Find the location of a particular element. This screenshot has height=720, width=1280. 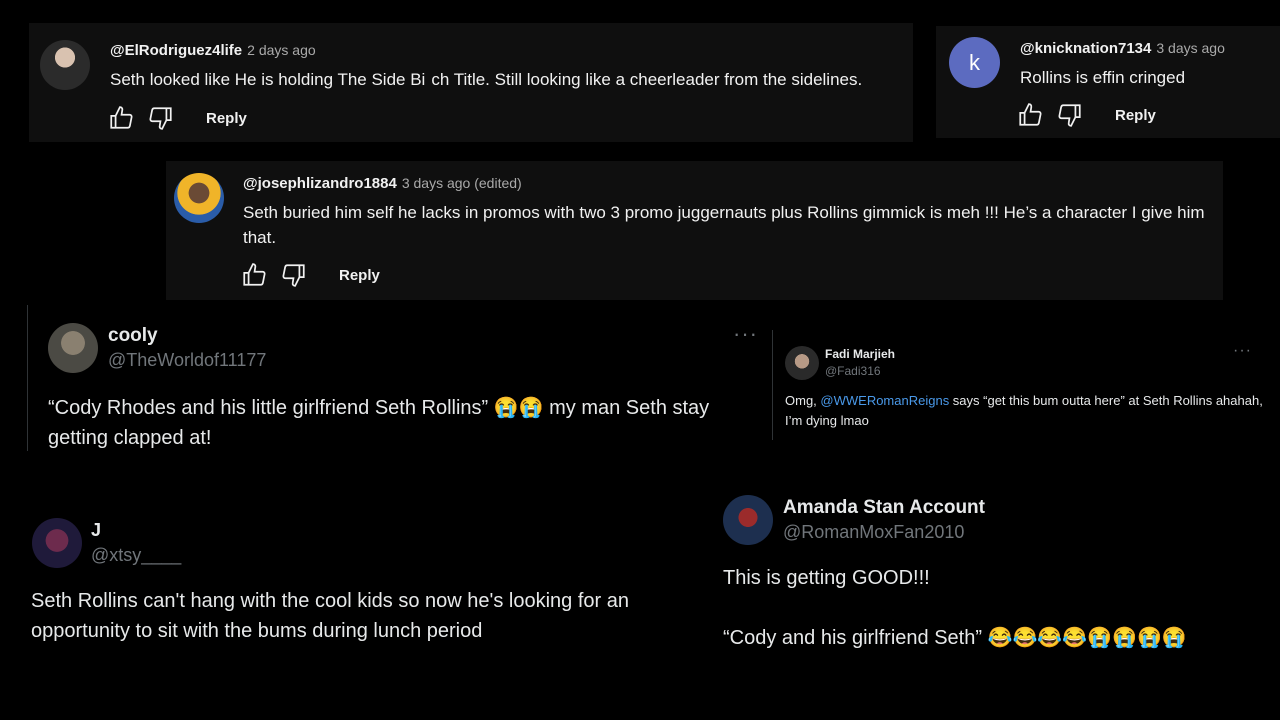

comment-time: 3 days ago (edited) is located at coordinates (462, 183).